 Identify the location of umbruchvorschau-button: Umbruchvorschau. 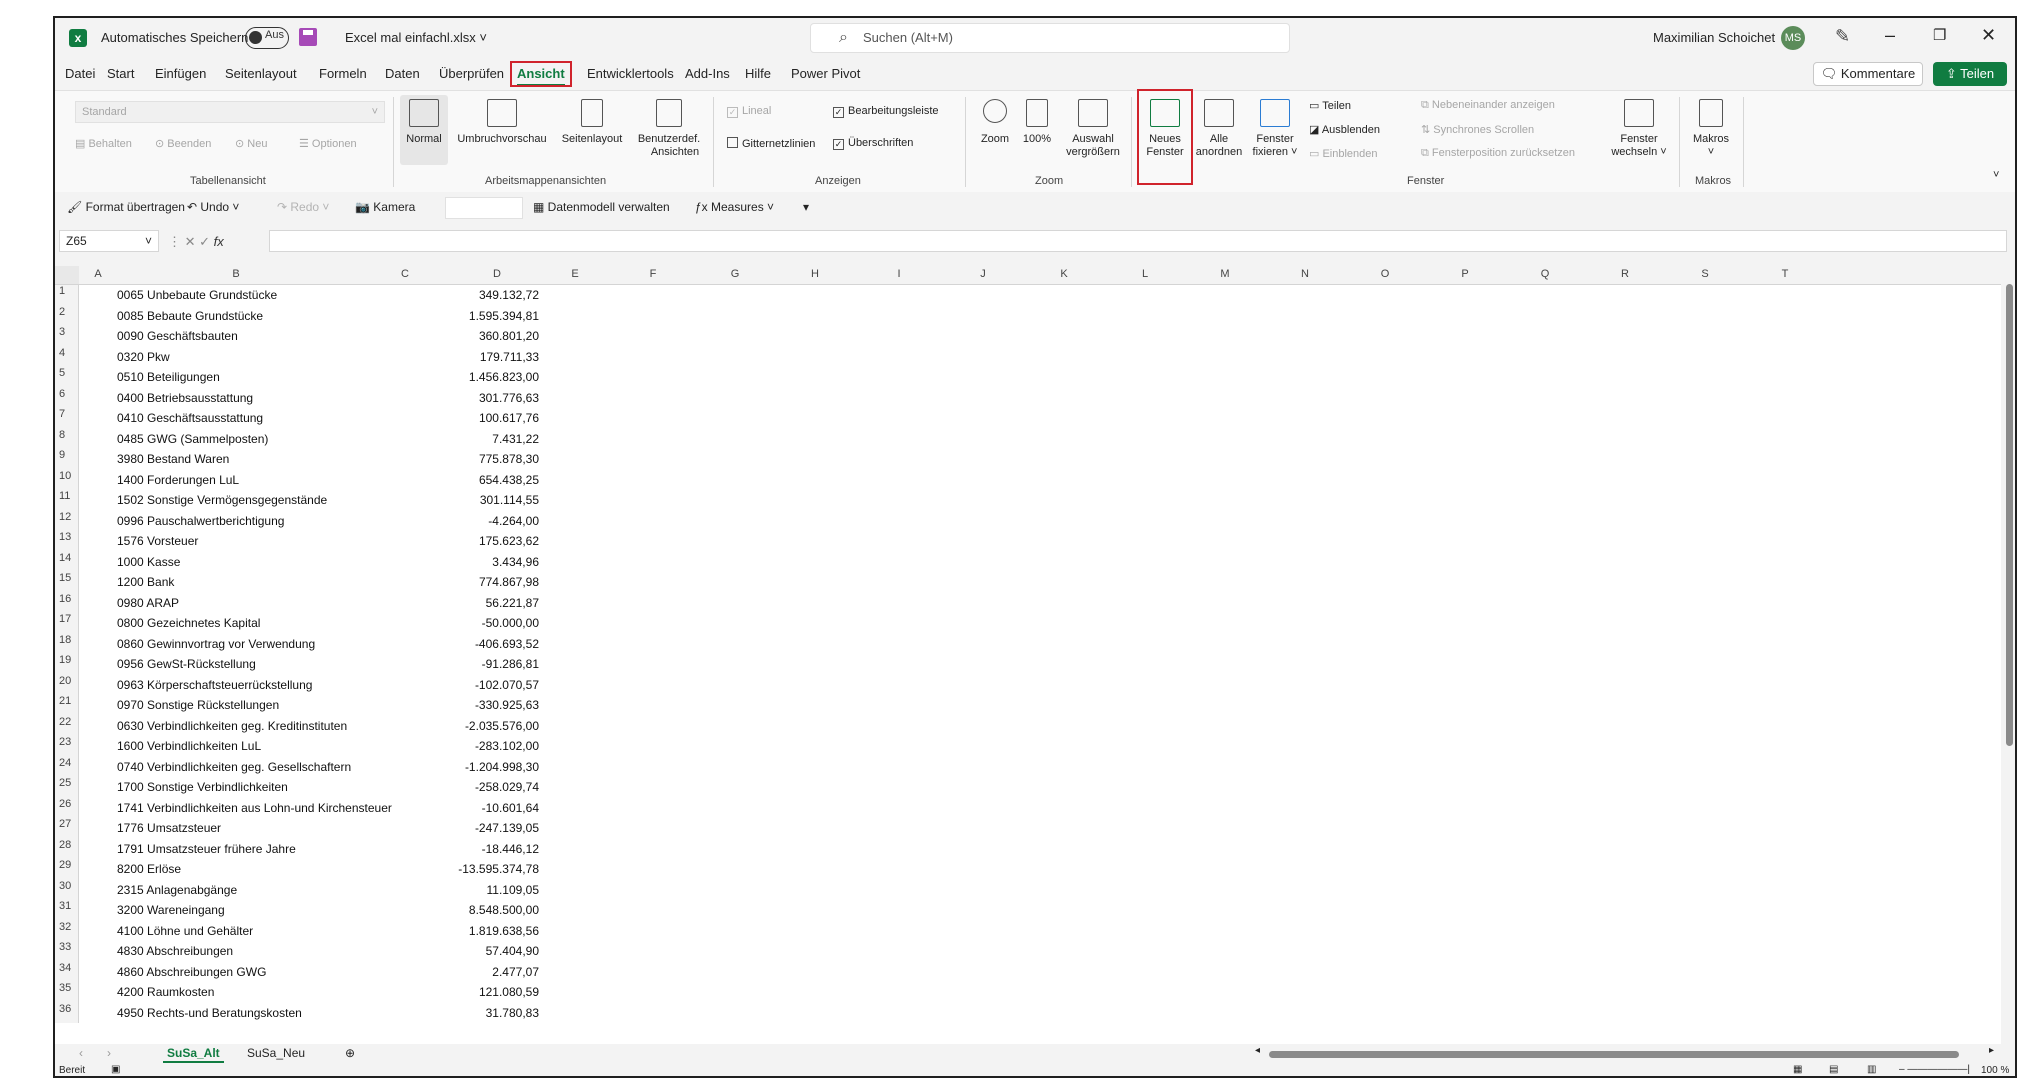
(502, 122).